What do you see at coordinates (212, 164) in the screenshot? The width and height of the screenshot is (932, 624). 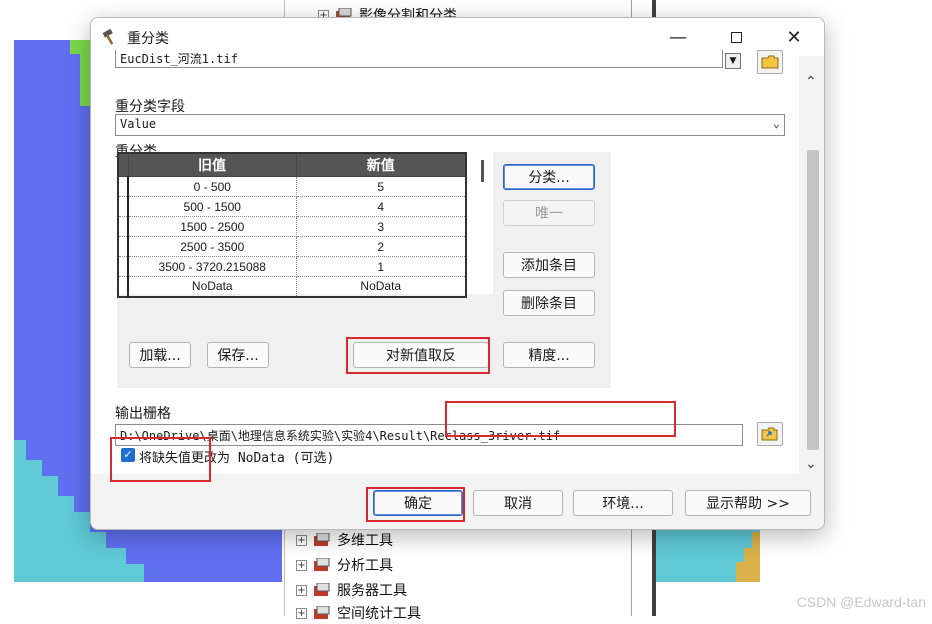 I see `column-header-old-value: 旧值` at bounding box center [212, 164].